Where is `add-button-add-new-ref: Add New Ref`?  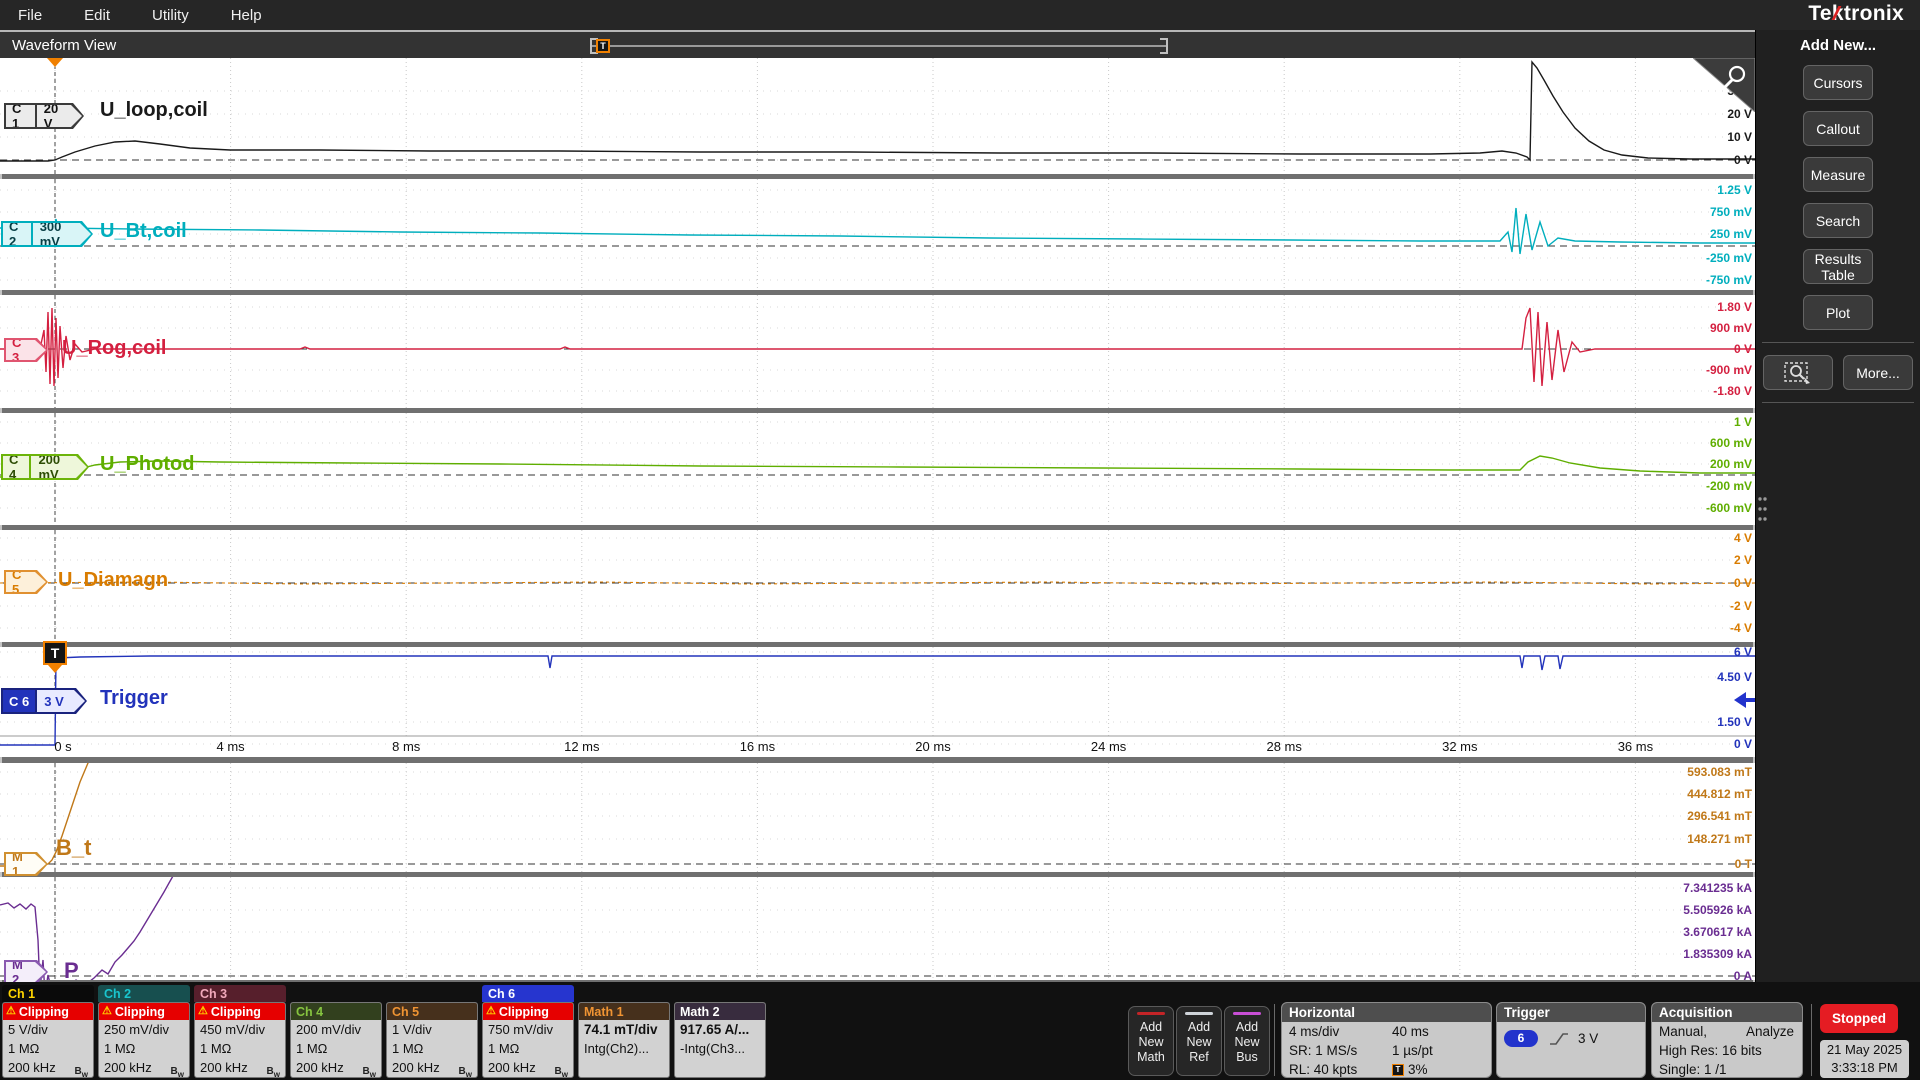
add-button-add-new-ref: Add New Ref is located at coordinates (1199, 1041).